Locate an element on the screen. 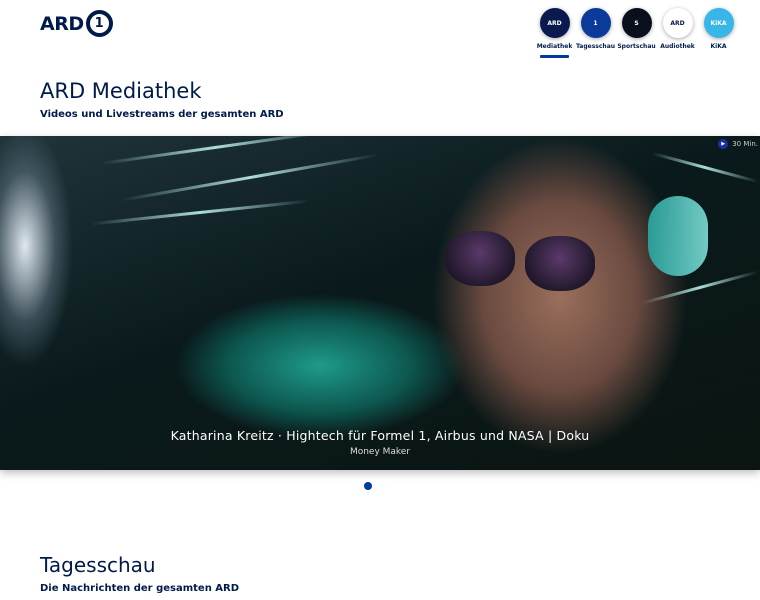 This screenshot has height=600, width=760. nav-item-mediathek: ARD Mediathek is located at coordinates (554, 33).